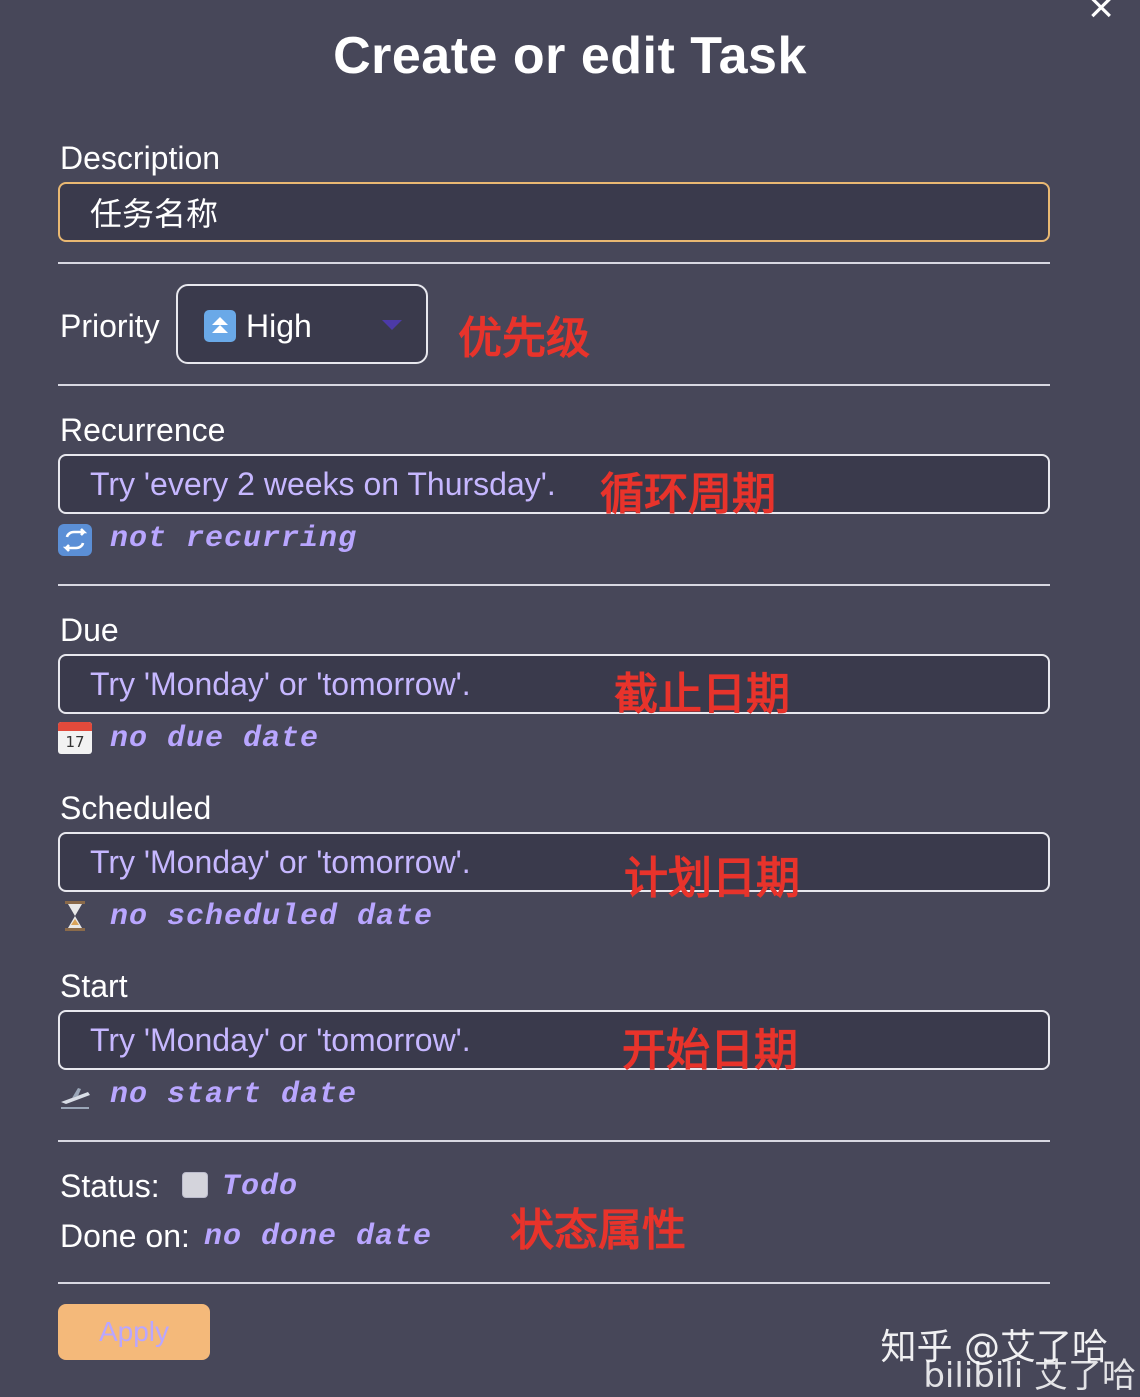 This screenshot has width=1140, height=1397. Describe the element at coordinates (215, 739) in the screenshot. I see `due-hint: no due date` at that location.